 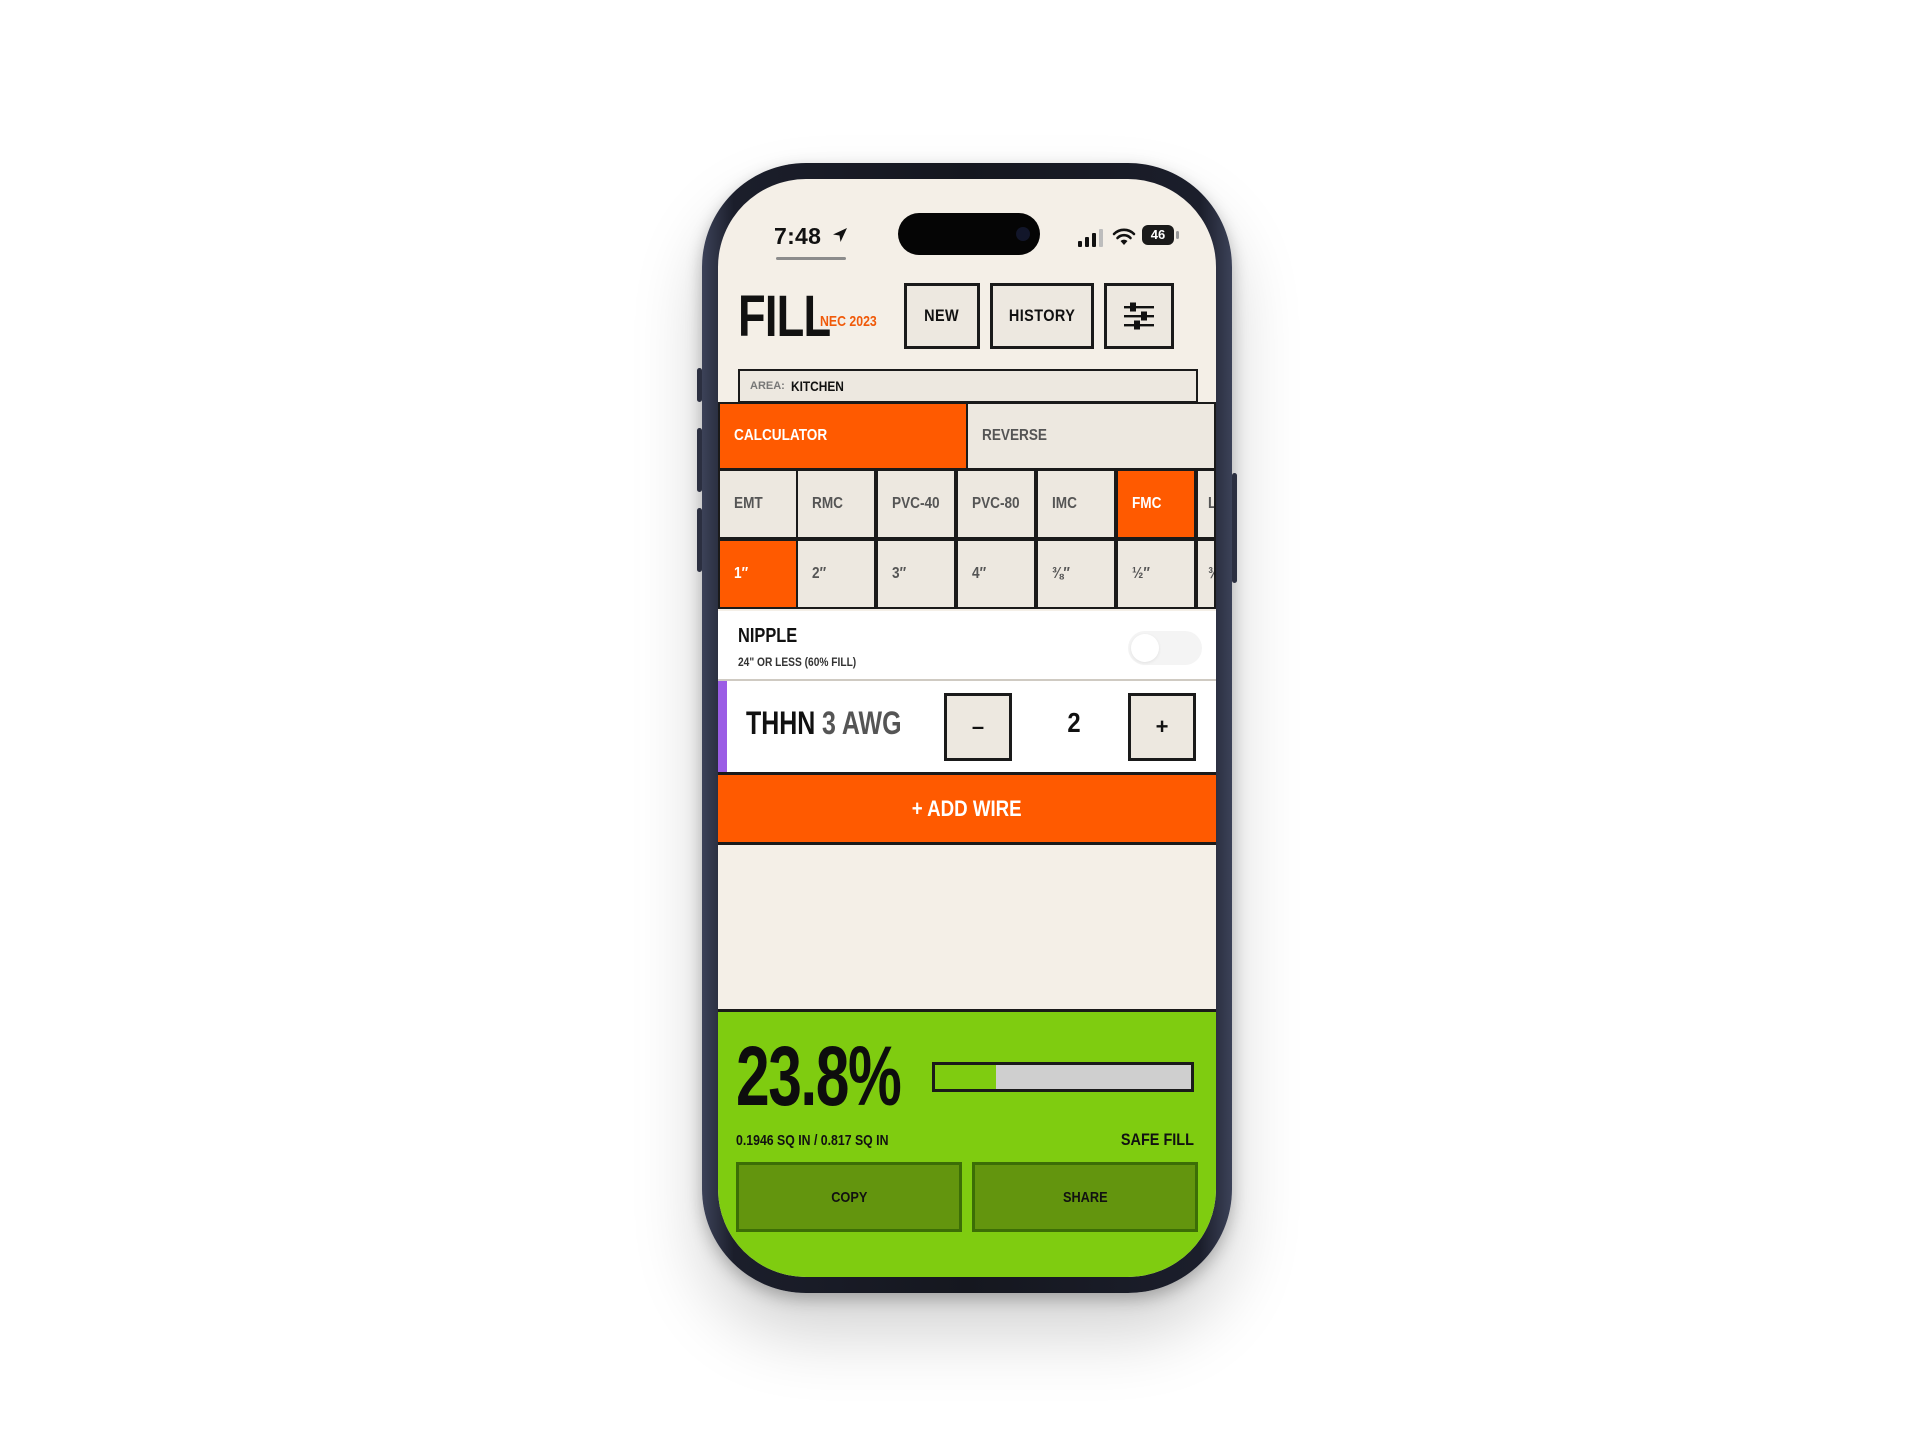 I want to click on tab-reverse-label: REVERSE, so click(x=1014, y=435).